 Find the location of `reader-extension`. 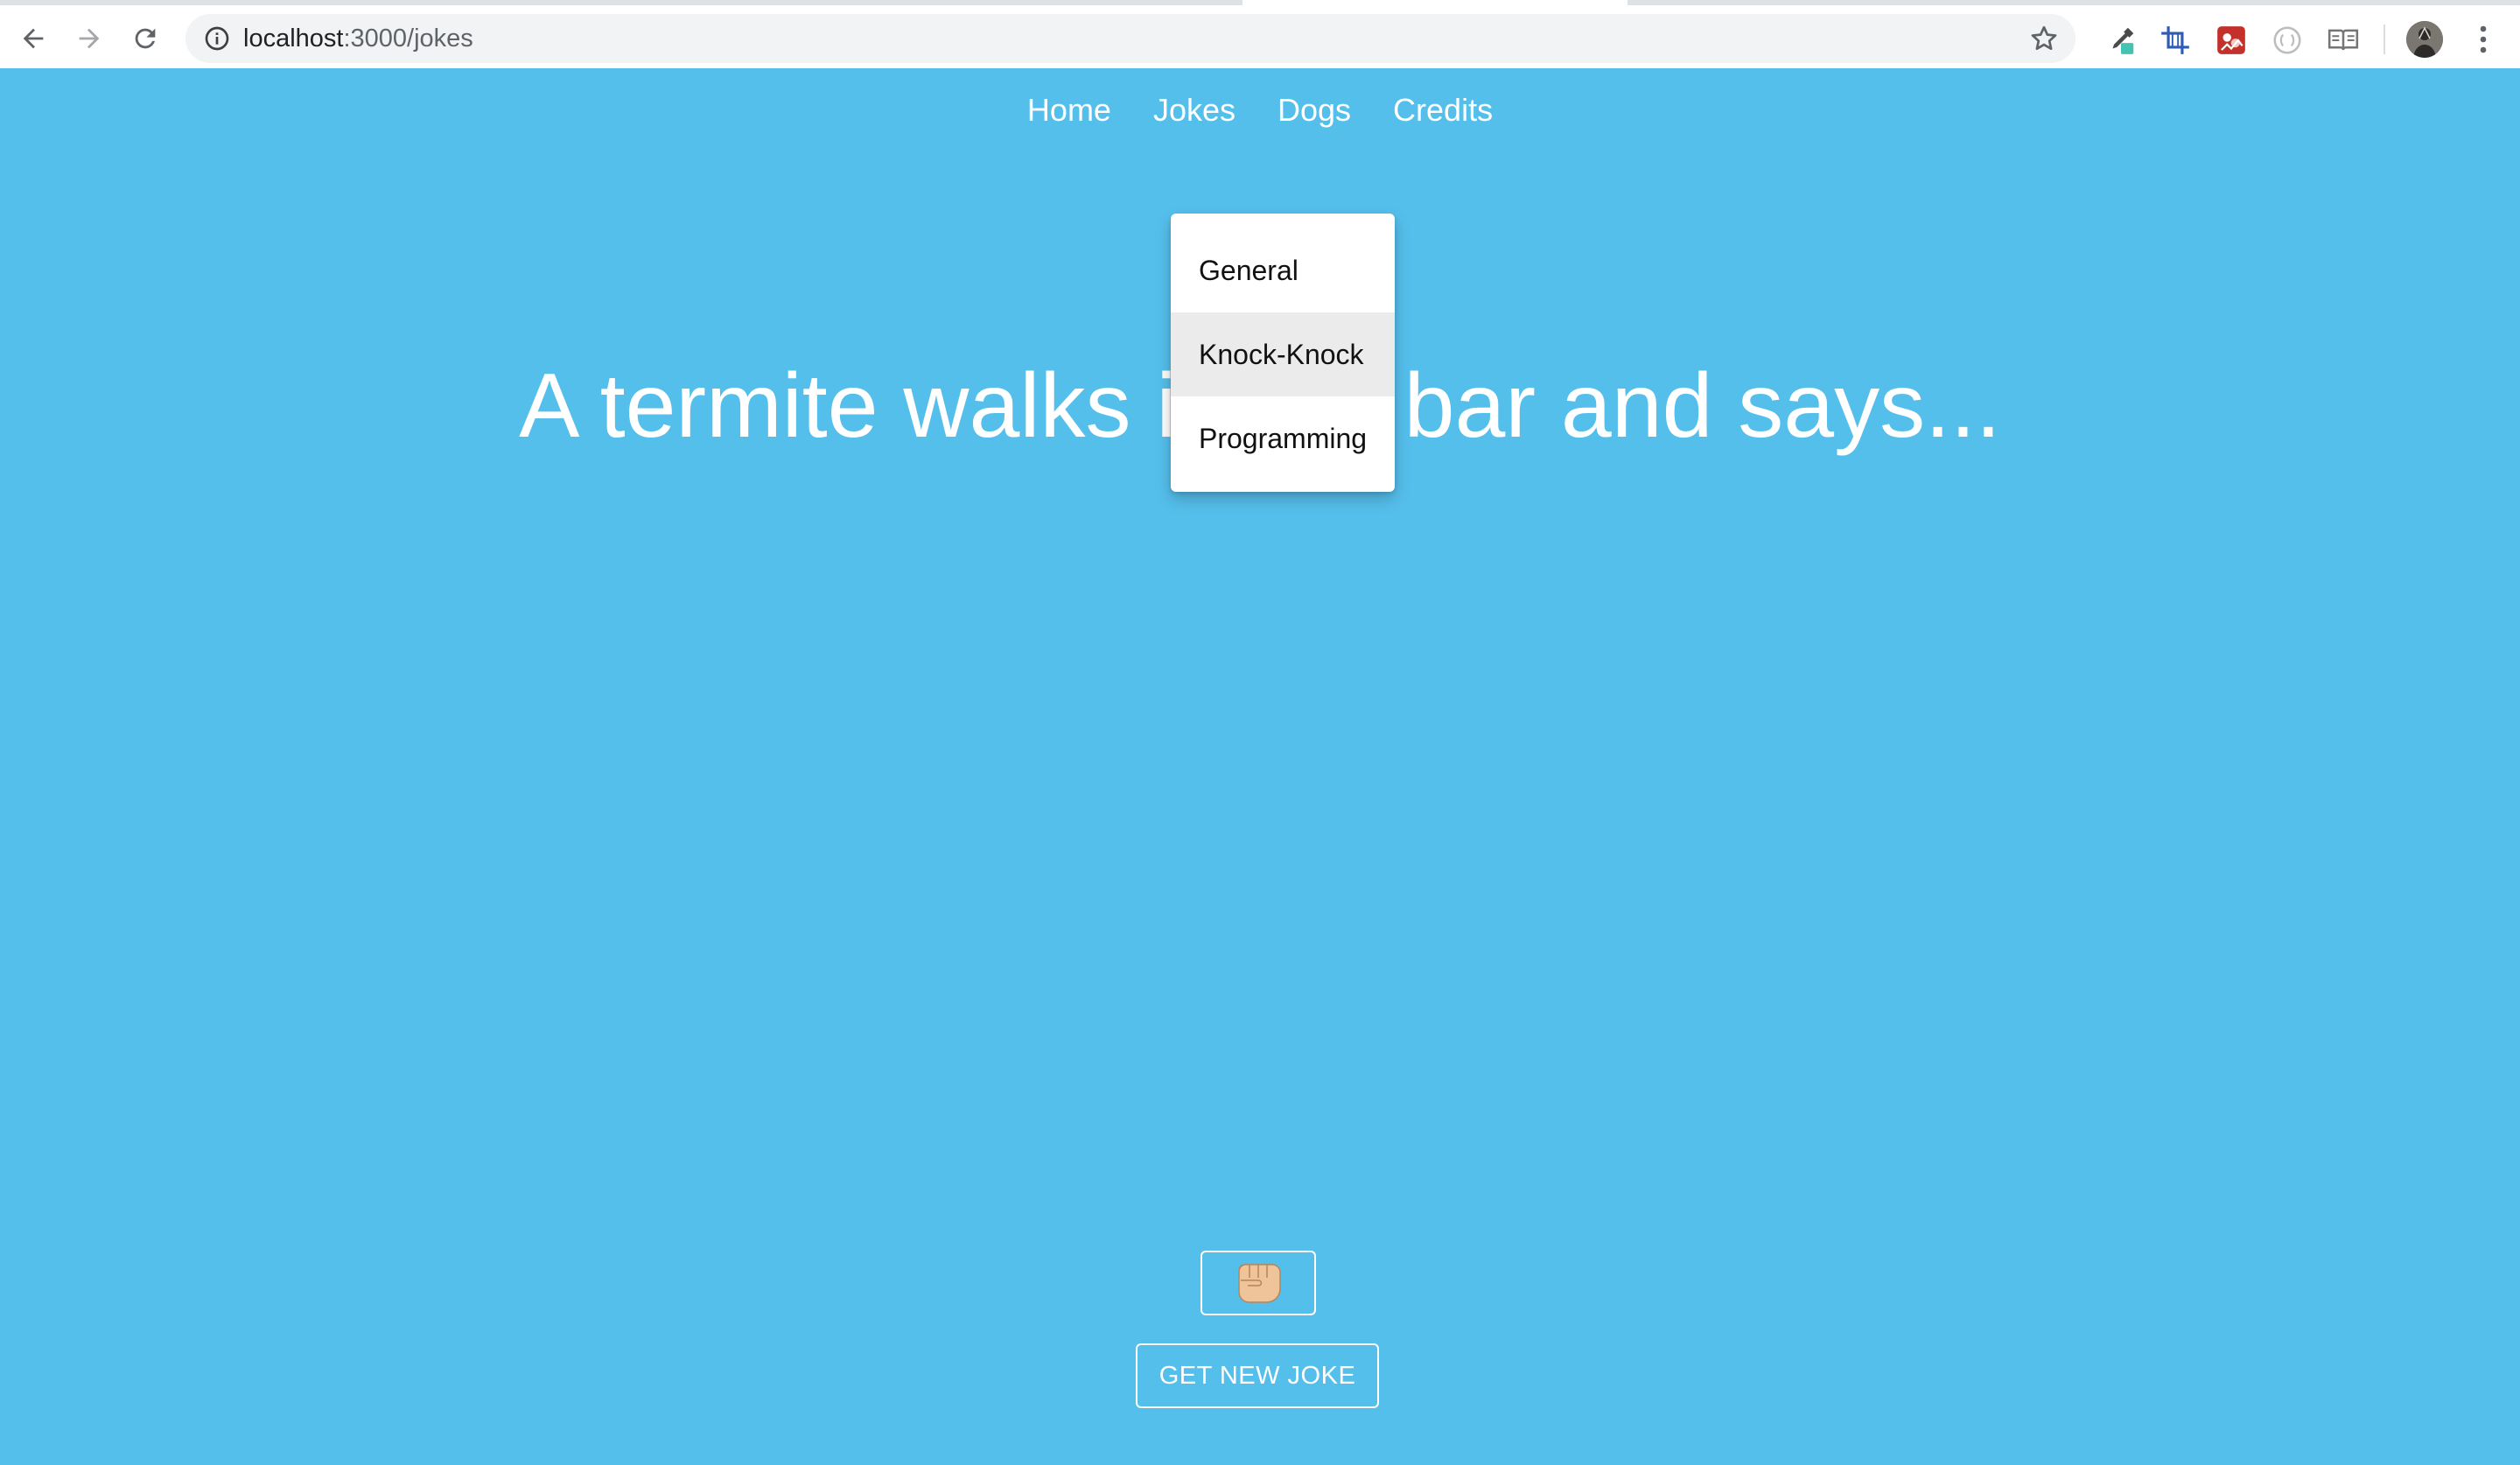

reader-extension is located at coordinates (2343, 40).